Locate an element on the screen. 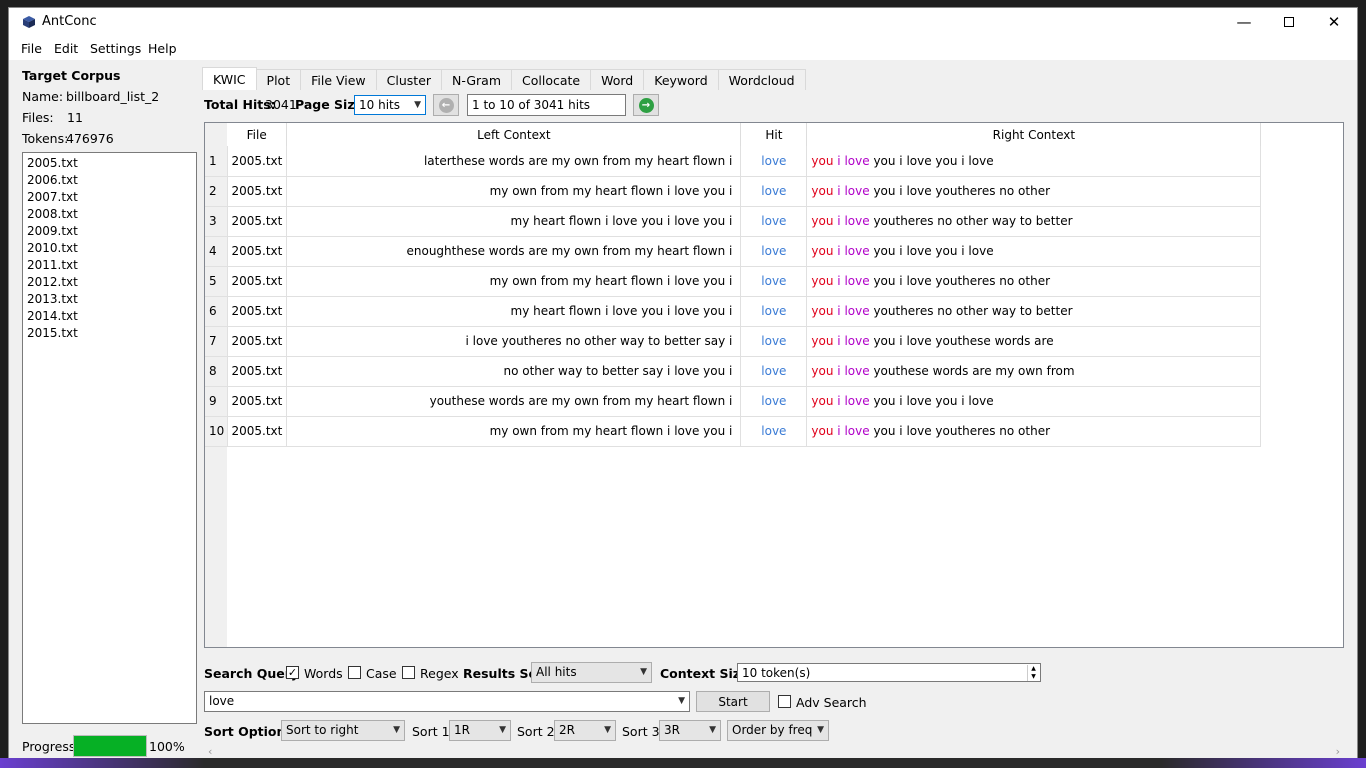 The height and width of the screenshot is (768, 1366). sort-mode-value: Sort to right is located at coordinates (322, 730).